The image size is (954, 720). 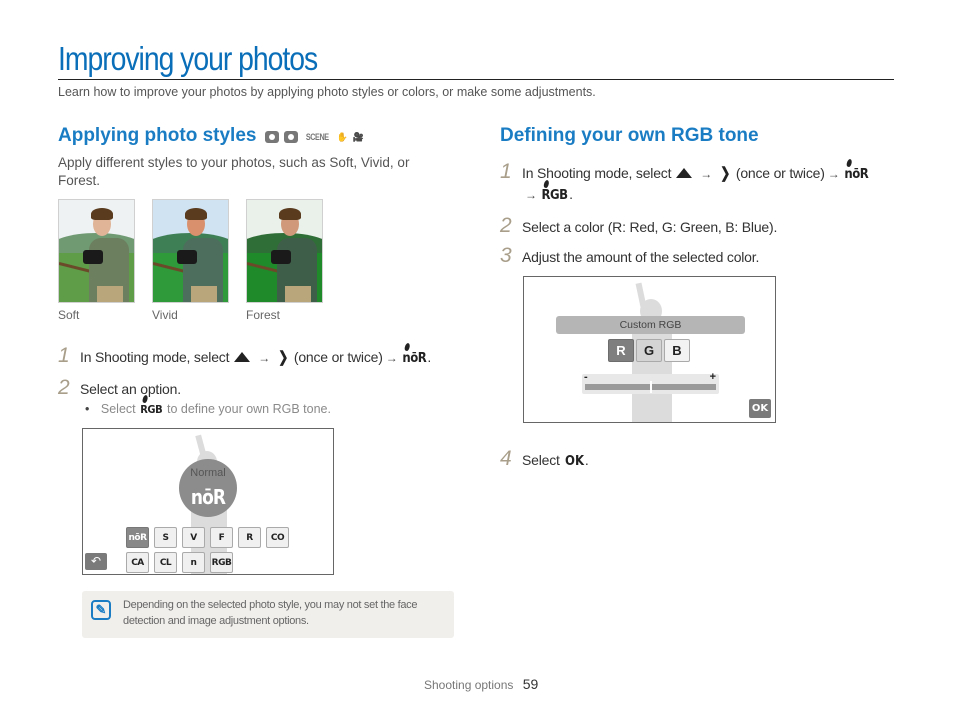 What do you see at coordinates (277, 537) in the screenshot?
I see `style-cool-button: CO` at bounding box center [277, 537].